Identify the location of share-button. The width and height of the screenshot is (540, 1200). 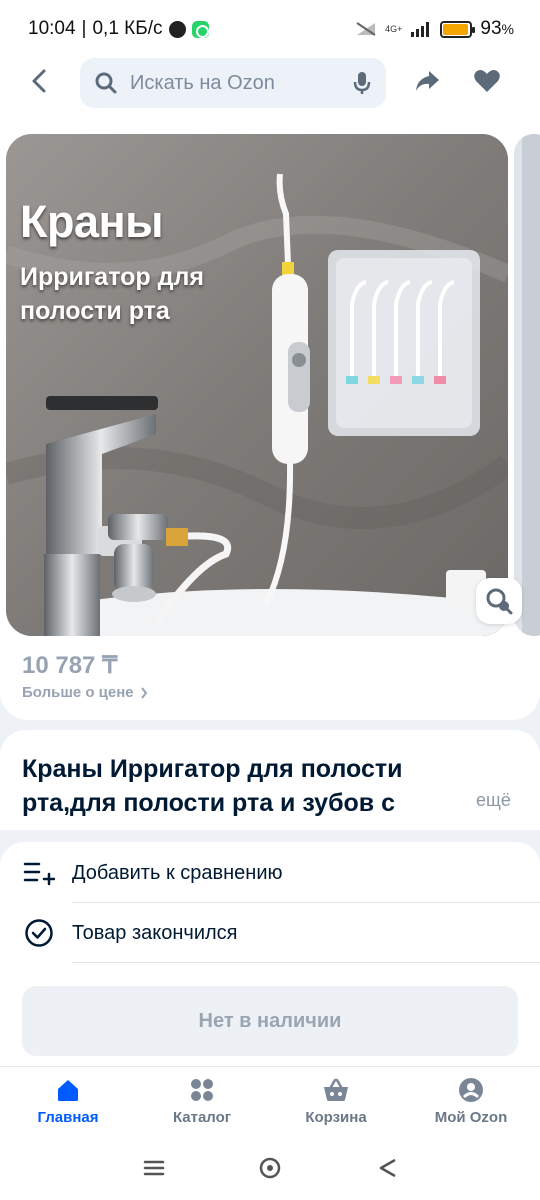
(427, 81).